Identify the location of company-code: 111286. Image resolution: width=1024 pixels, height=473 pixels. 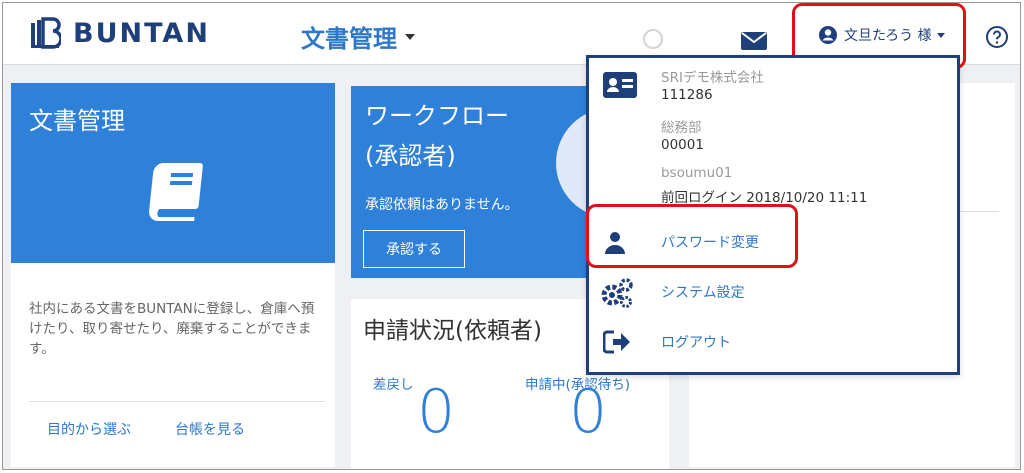
(687, 95).